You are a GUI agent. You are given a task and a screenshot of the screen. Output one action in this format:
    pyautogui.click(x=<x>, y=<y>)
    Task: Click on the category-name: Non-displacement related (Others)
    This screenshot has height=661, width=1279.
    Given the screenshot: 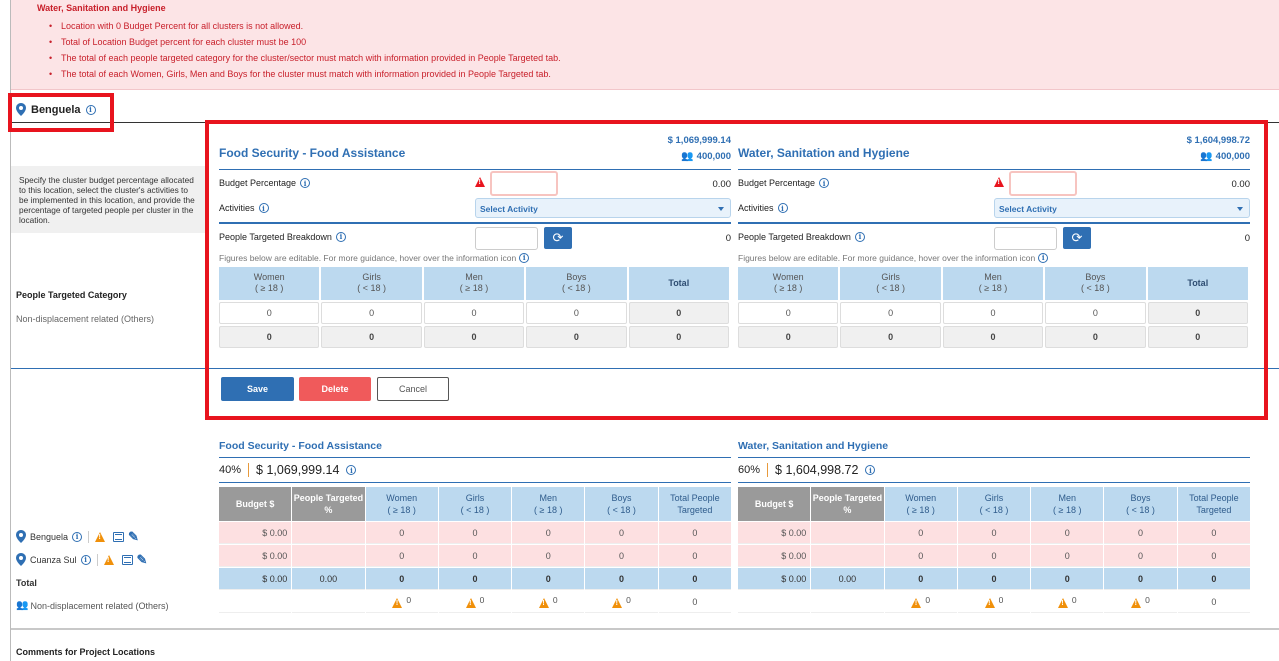 What is the action you would take?
    pyautogui.click(x=99, y=605)
    